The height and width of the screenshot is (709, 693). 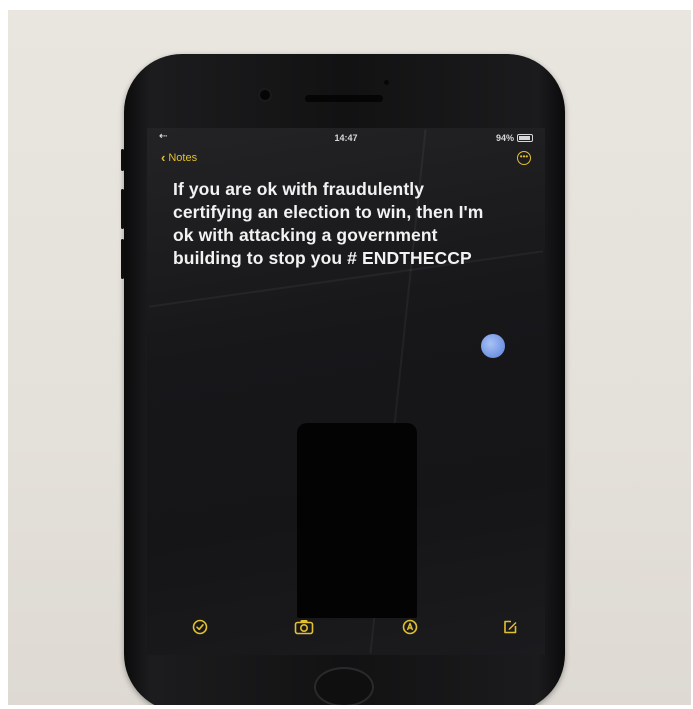 I want to click on back-button: ‹ Notes, so click(x=179, y=157).